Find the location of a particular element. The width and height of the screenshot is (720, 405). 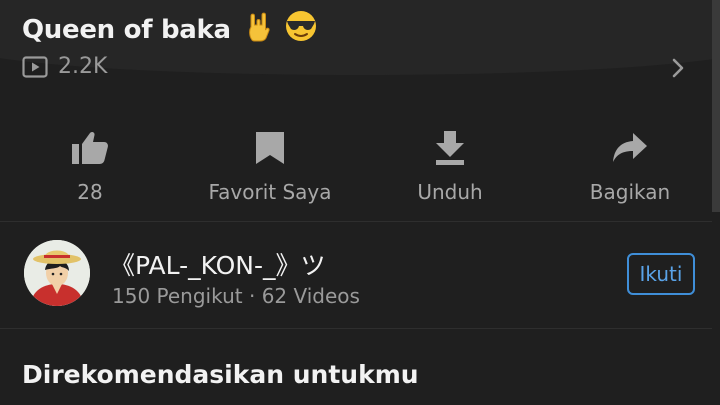

channel-stats: 150 Pengikut · 62 Videos is located at coordinates (236, 296).